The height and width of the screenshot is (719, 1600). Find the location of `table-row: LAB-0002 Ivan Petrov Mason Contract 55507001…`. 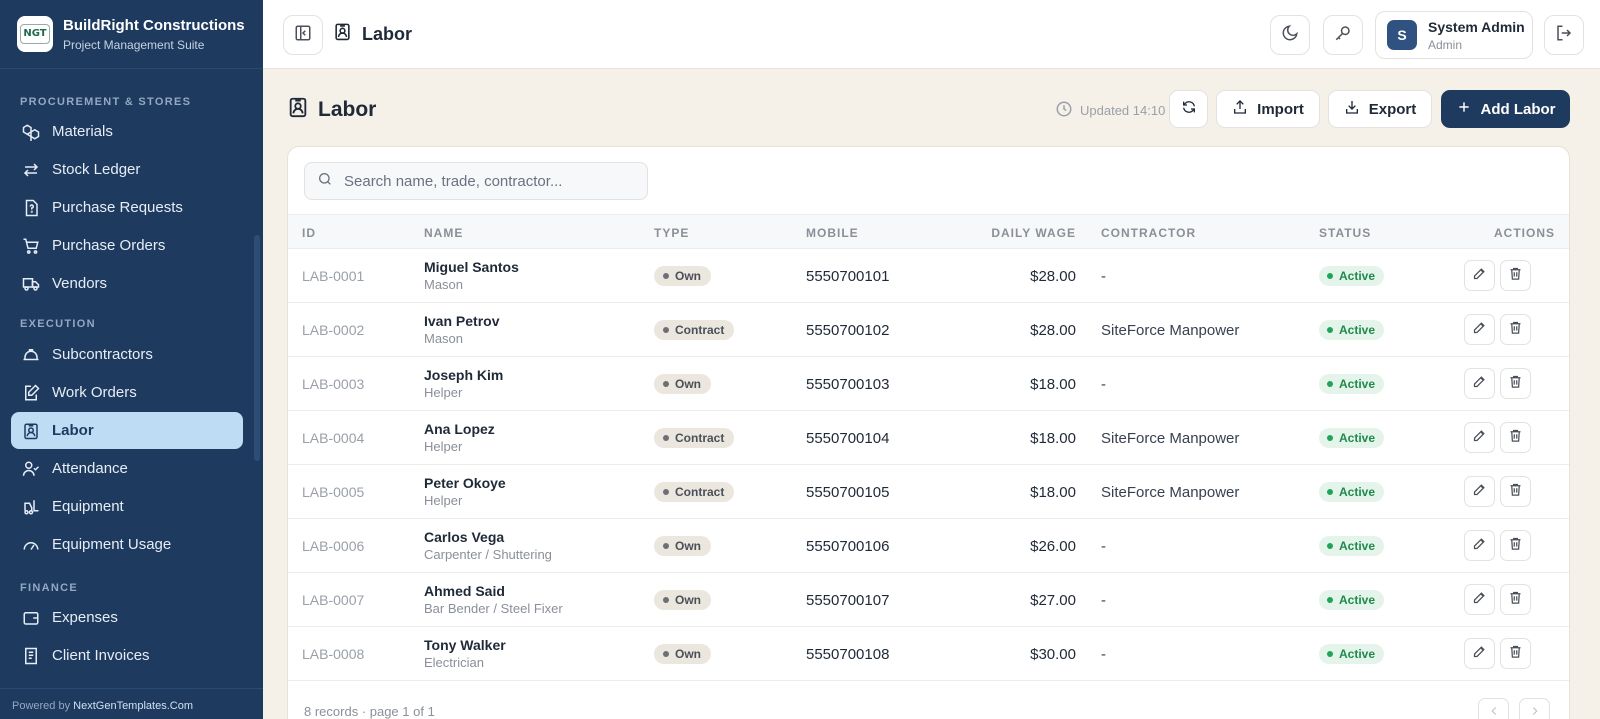

table-row: LAB-0002 Ivan Petrov Mason Contract 55507001… is located at coordinates (928, 330).